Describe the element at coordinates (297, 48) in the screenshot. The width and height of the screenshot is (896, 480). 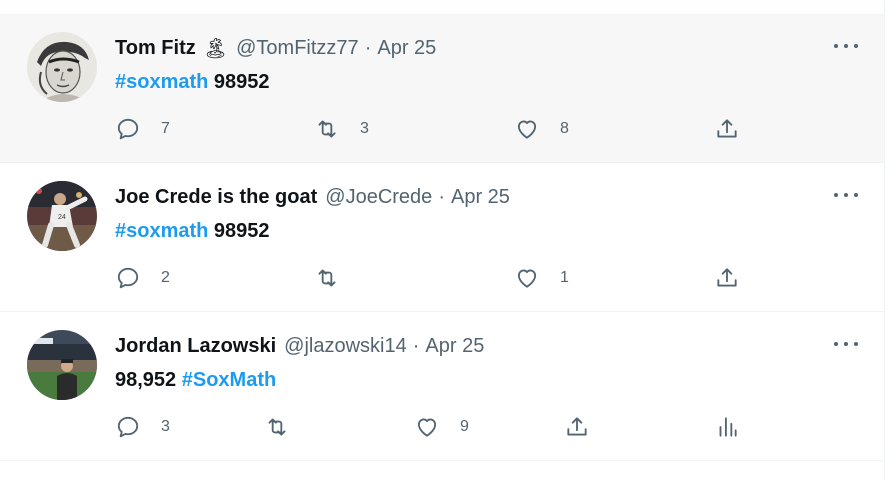
I see `user-handle: @TomFitzz77` at that location.